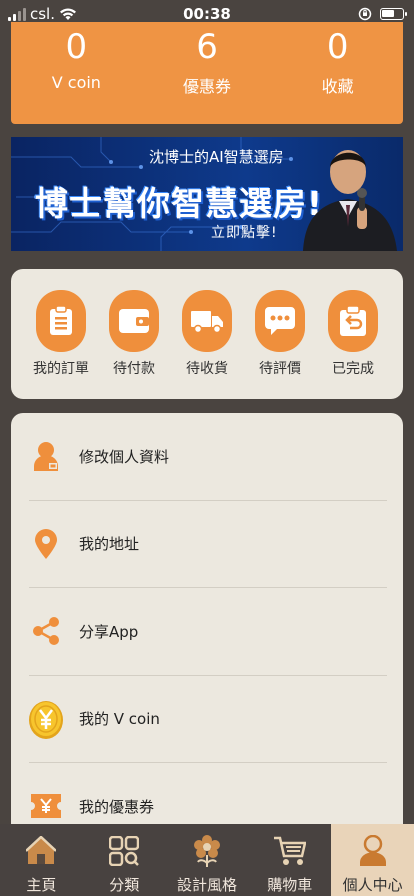 The width and height of the screenshot is (414, 896). I want to click on user-profile-icon, so click(46, 456).